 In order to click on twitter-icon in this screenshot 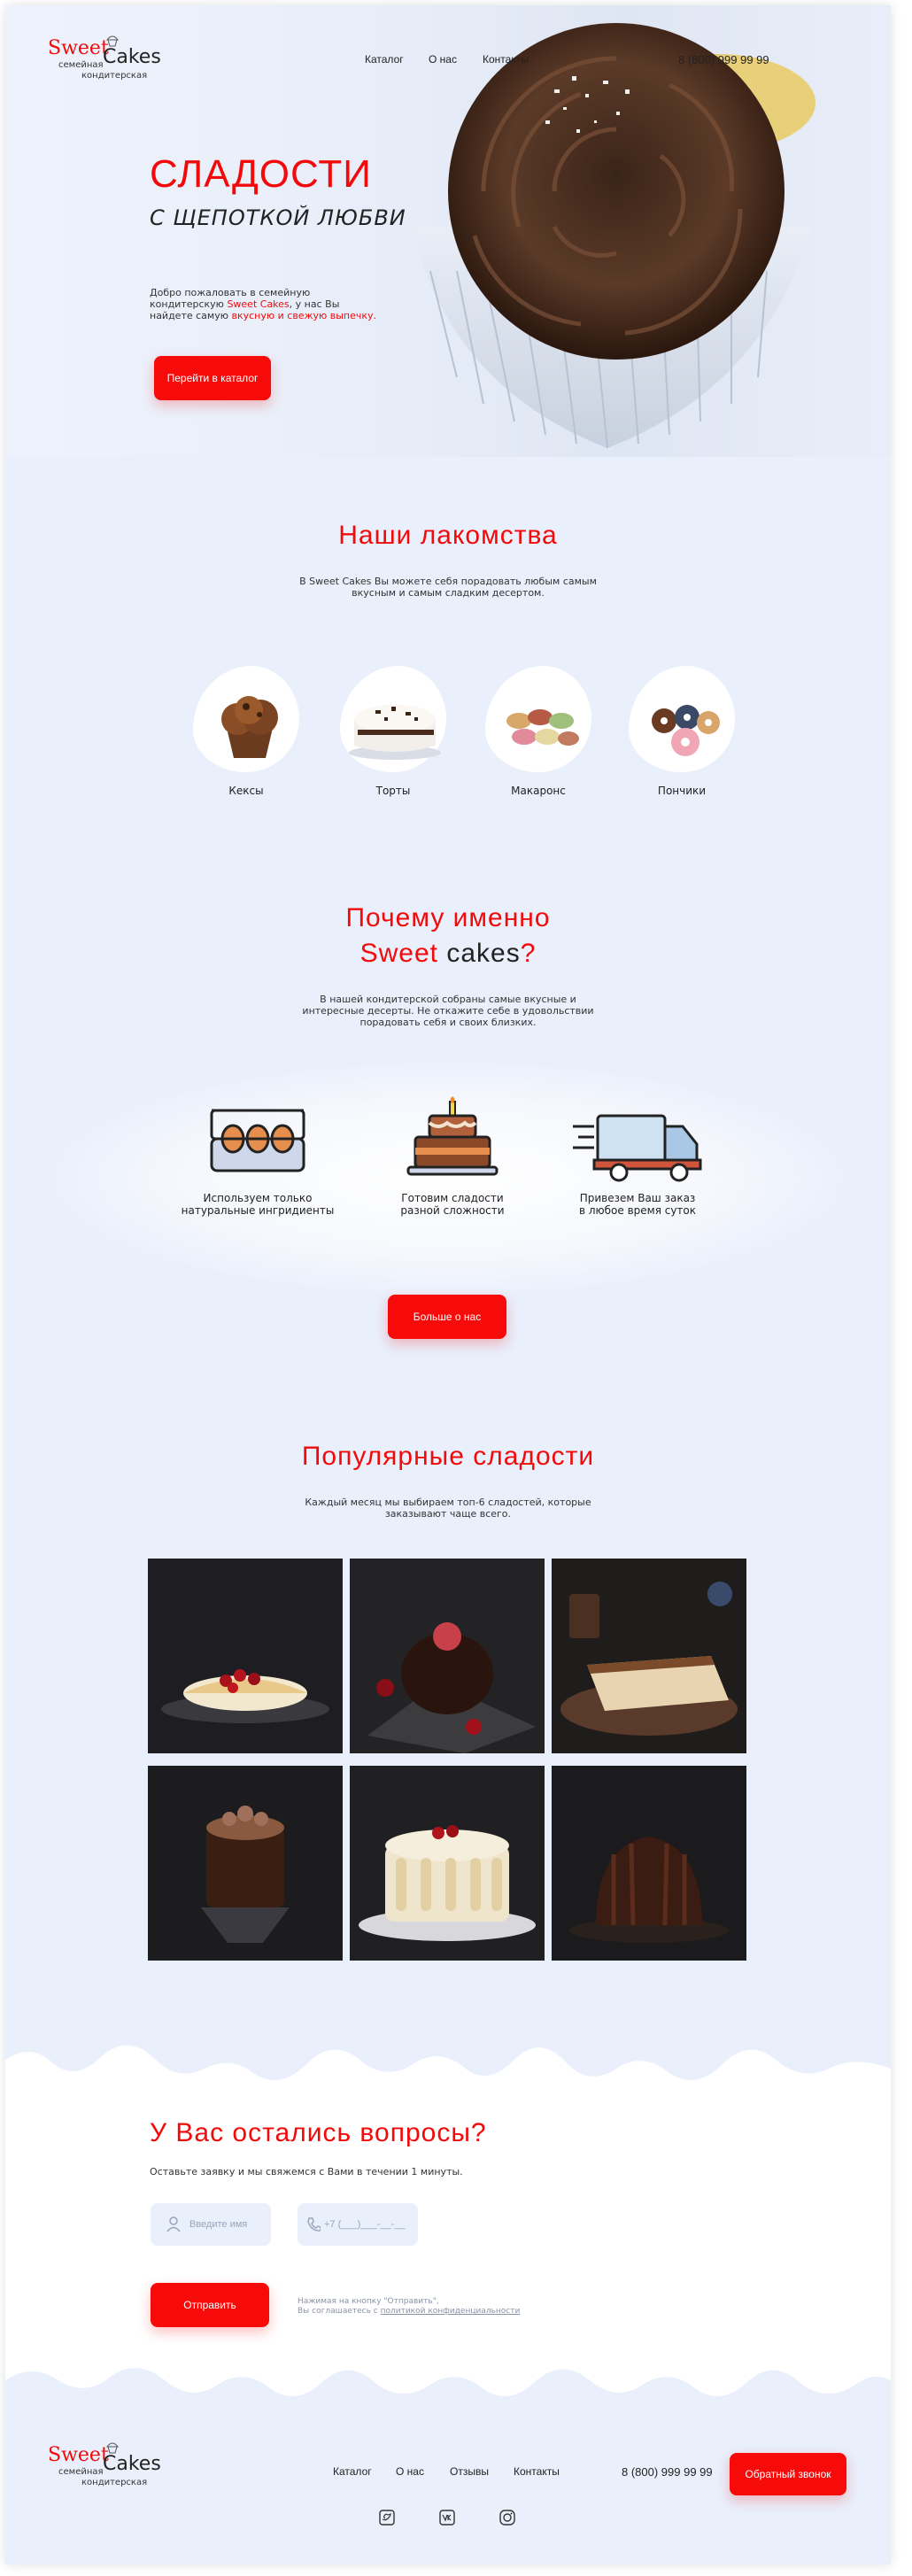, I will do `click(387, 2518)`.